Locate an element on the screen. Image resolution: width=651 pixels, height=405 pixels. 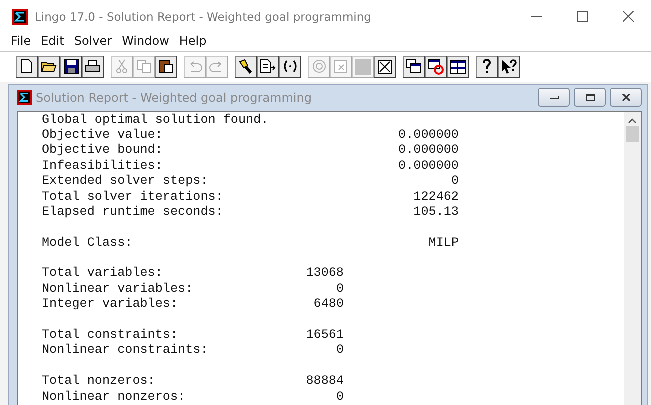
close-box-icon is located at coordinates (385, 67).